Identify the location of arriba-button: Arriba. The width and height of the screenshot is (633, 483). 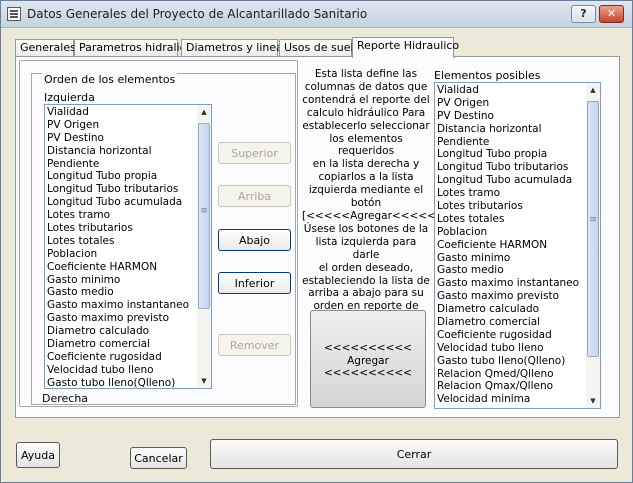
(254, 196).